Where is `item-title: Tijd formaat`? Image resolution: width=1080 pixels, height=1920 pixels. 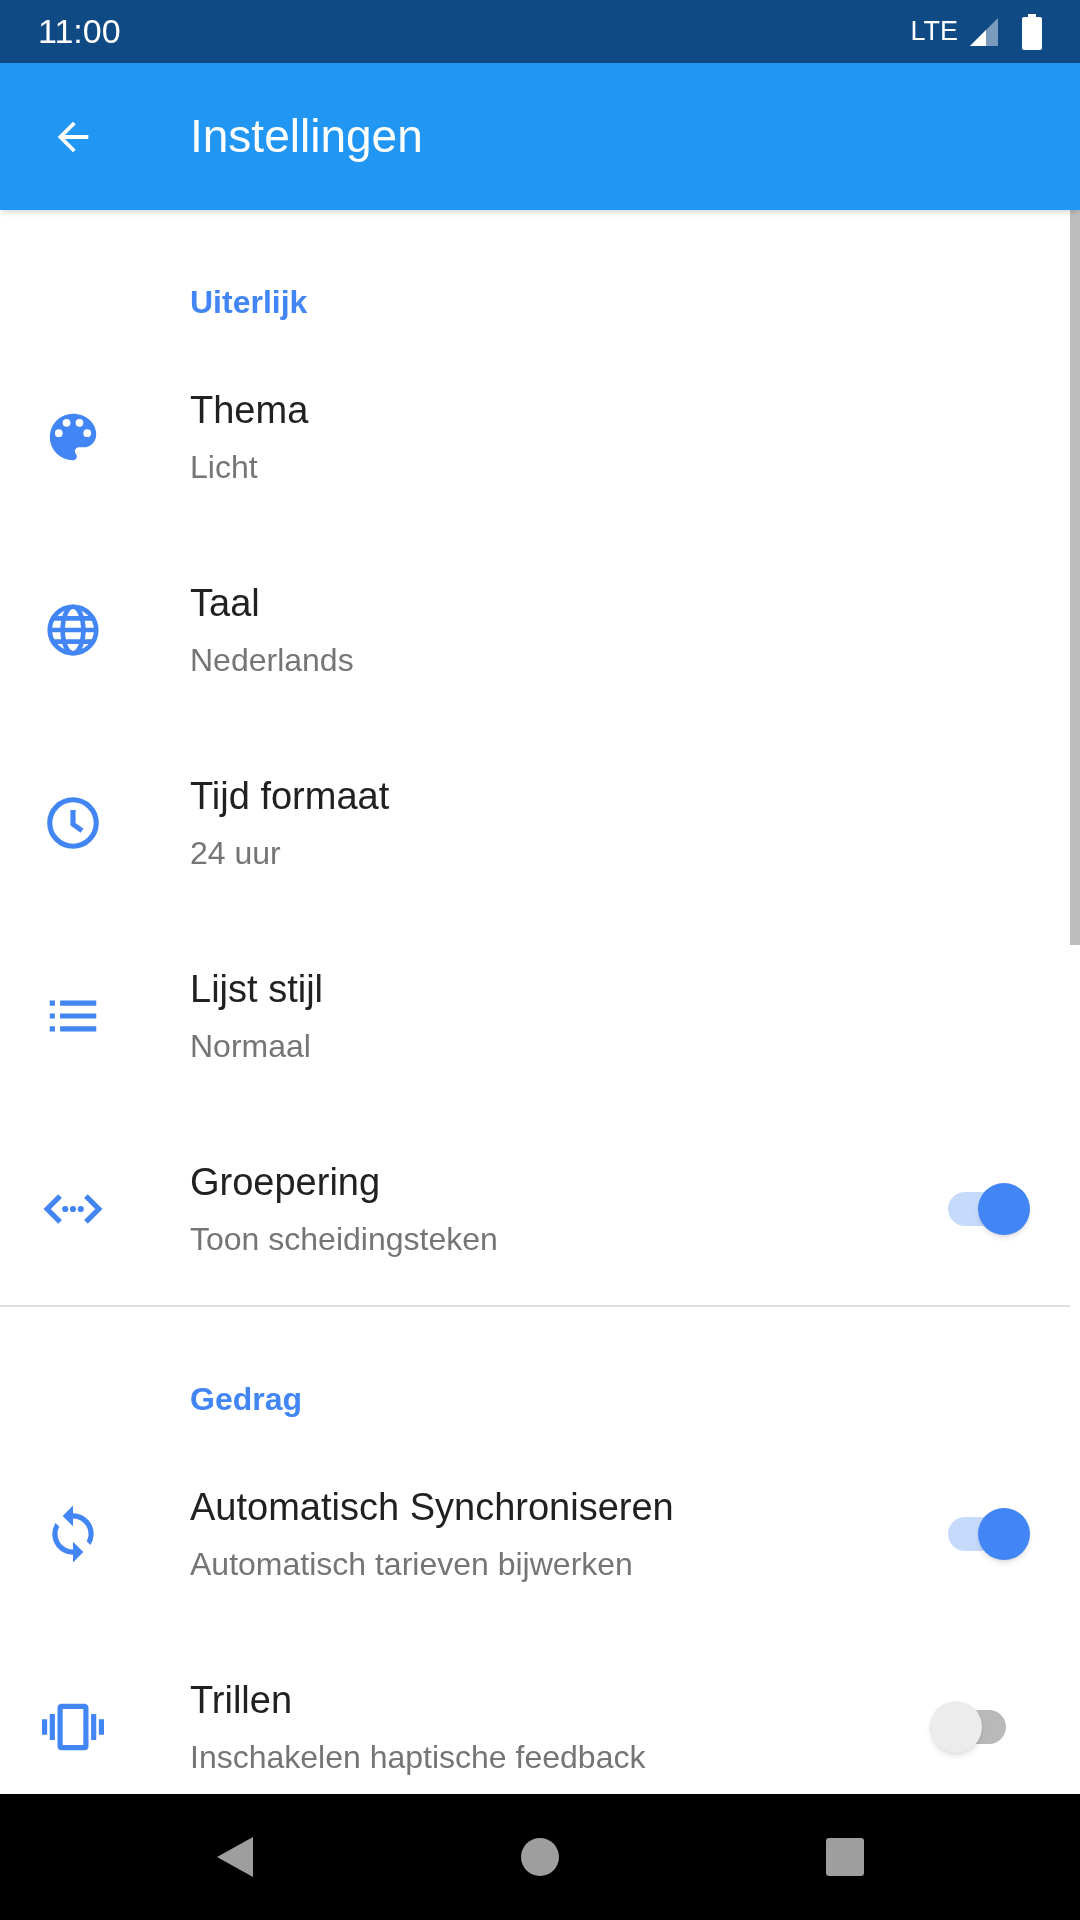 item-title: Tijd formaat is located at coordinates (290, 796).